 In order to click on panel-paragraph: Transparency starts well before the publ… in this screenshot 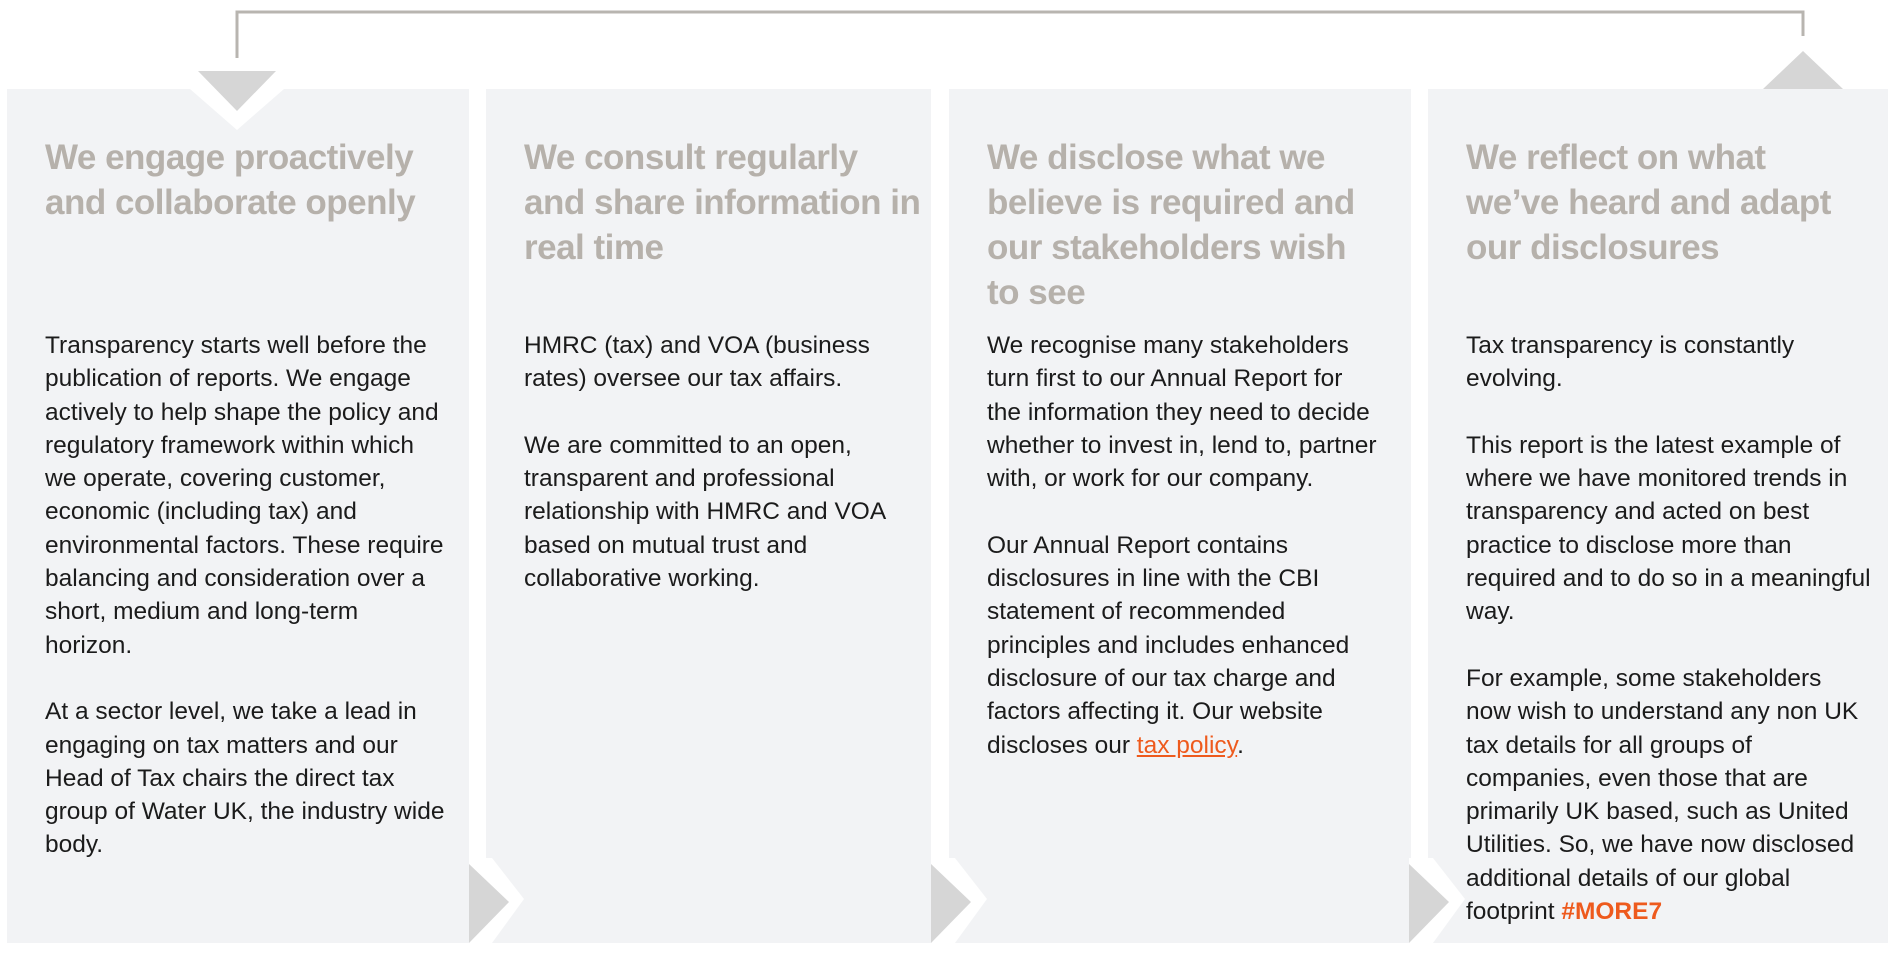, I will do `click(244, 495)`.